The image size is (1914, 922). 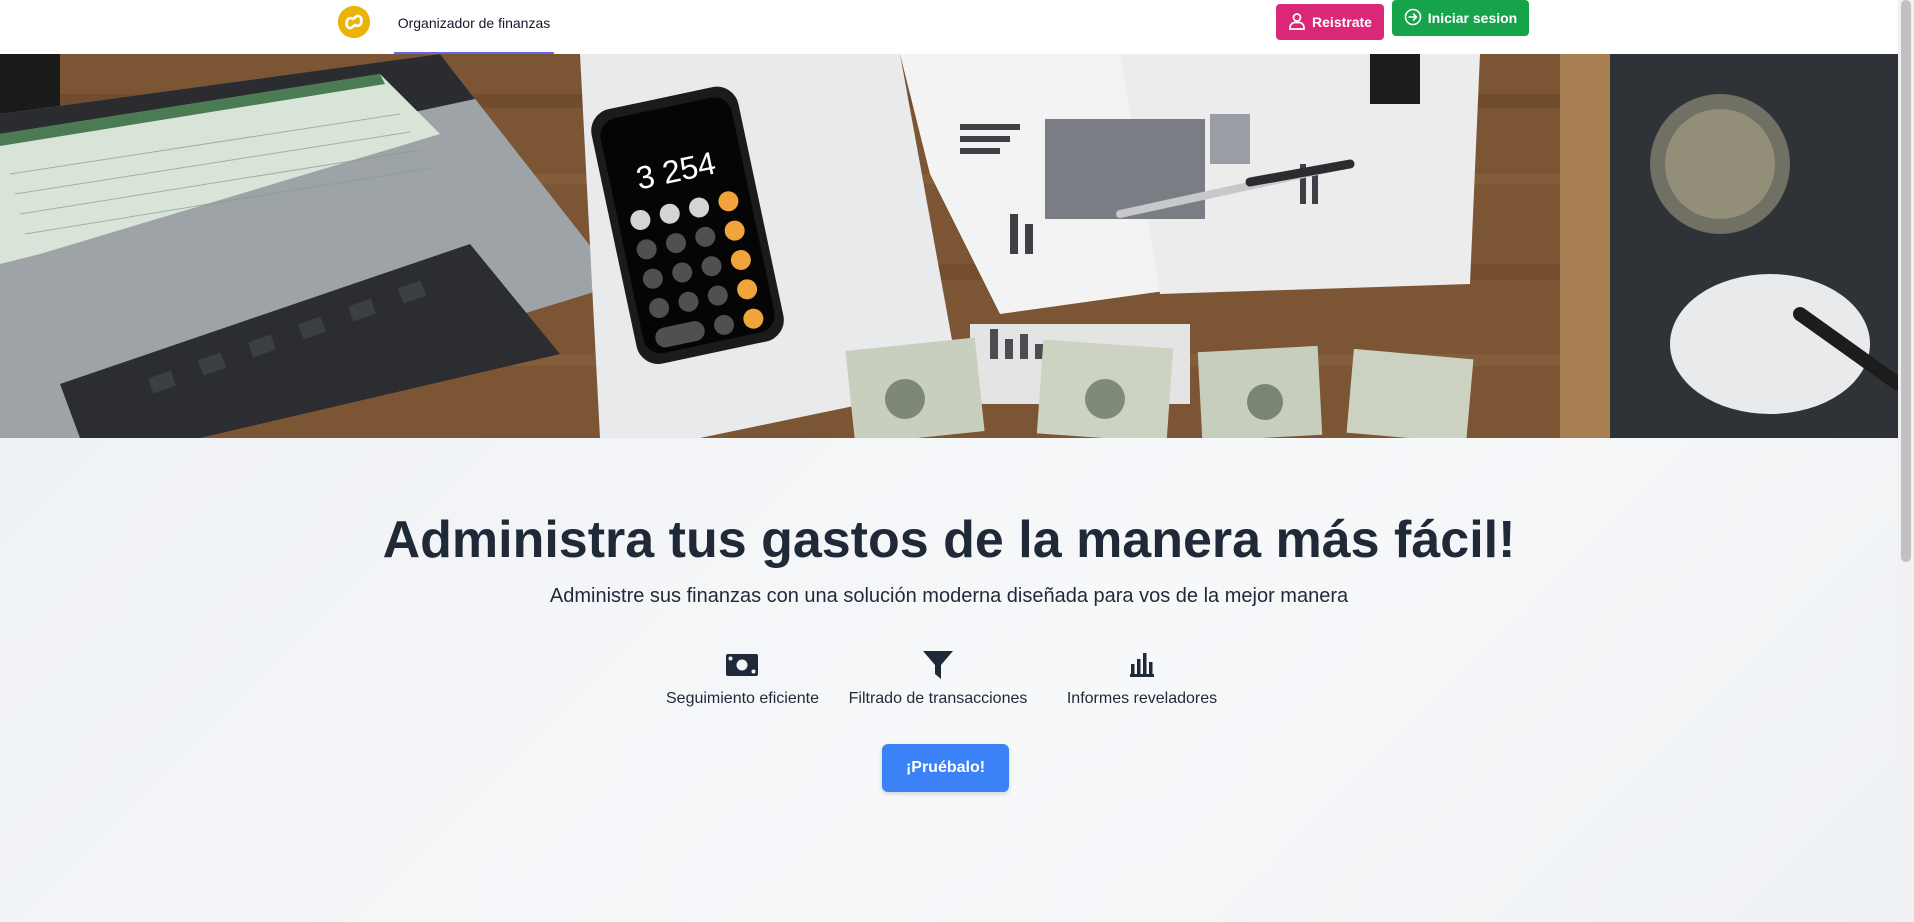 What do you see at coordinates (1413, 18) in the screenshot?
I see `login-icon` at bounding box center [1413, 18].